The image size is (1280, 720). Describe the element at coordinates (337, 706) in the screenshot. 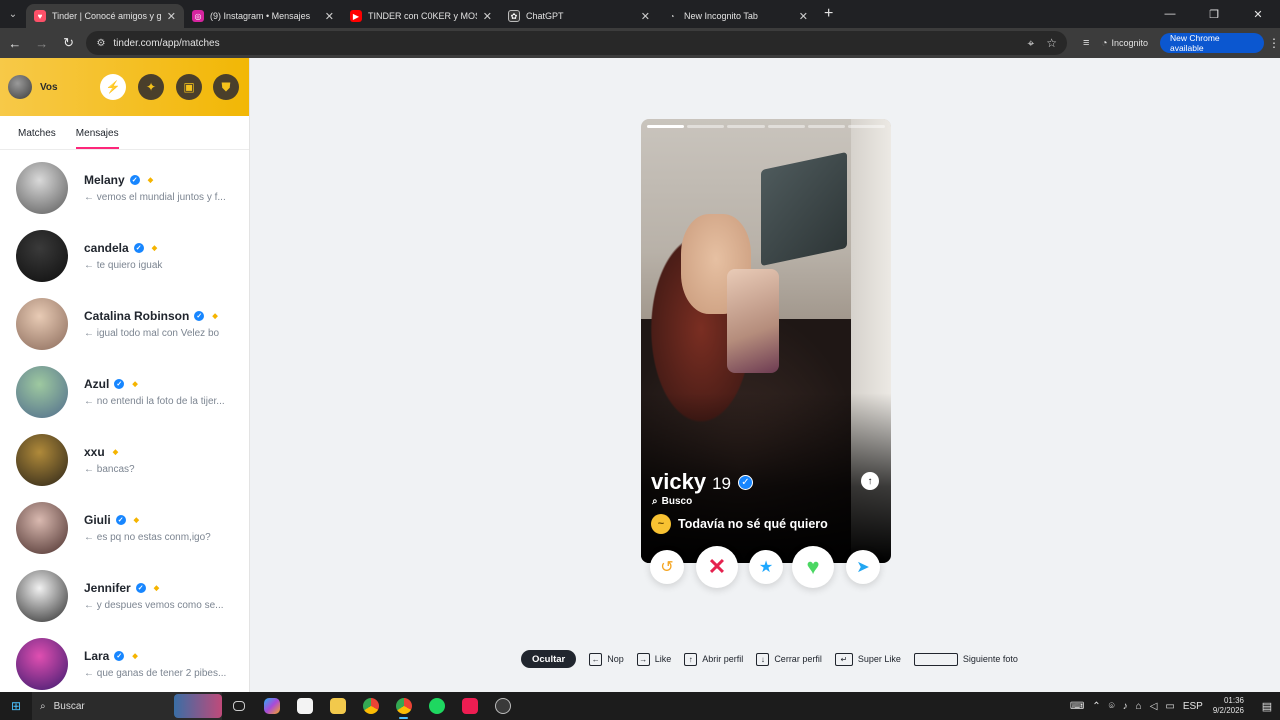

I see `file-explorer-icon` at that location.